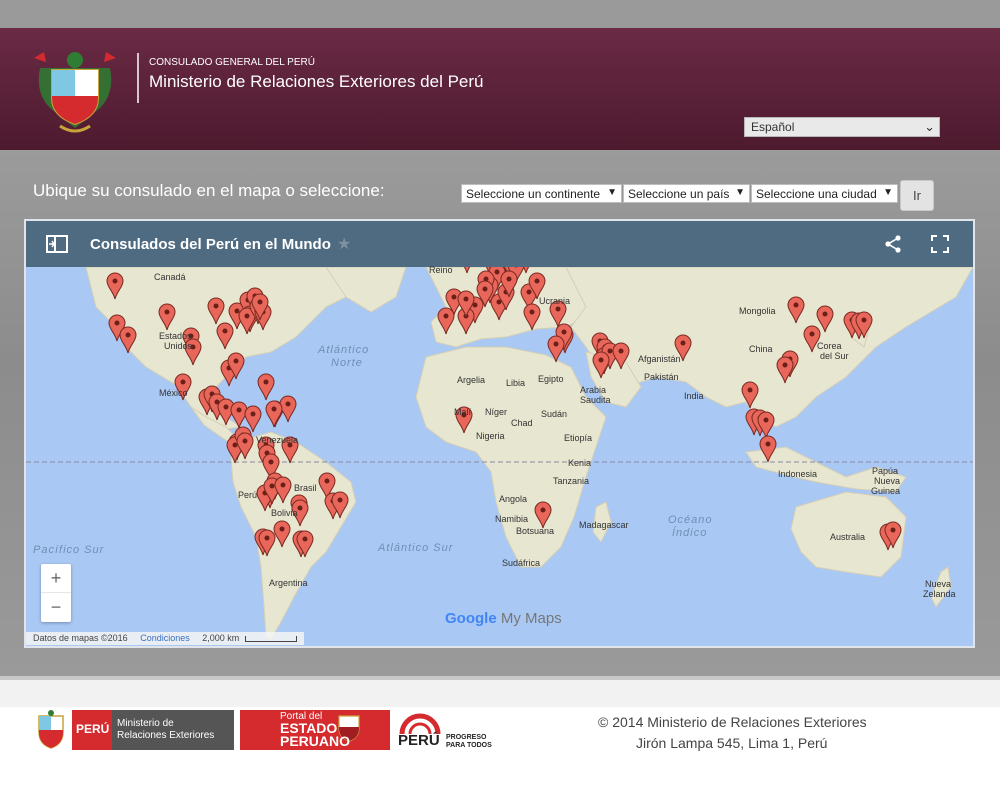  I want to click on map-label-pakistan: Pakistán, so click(661, 377).